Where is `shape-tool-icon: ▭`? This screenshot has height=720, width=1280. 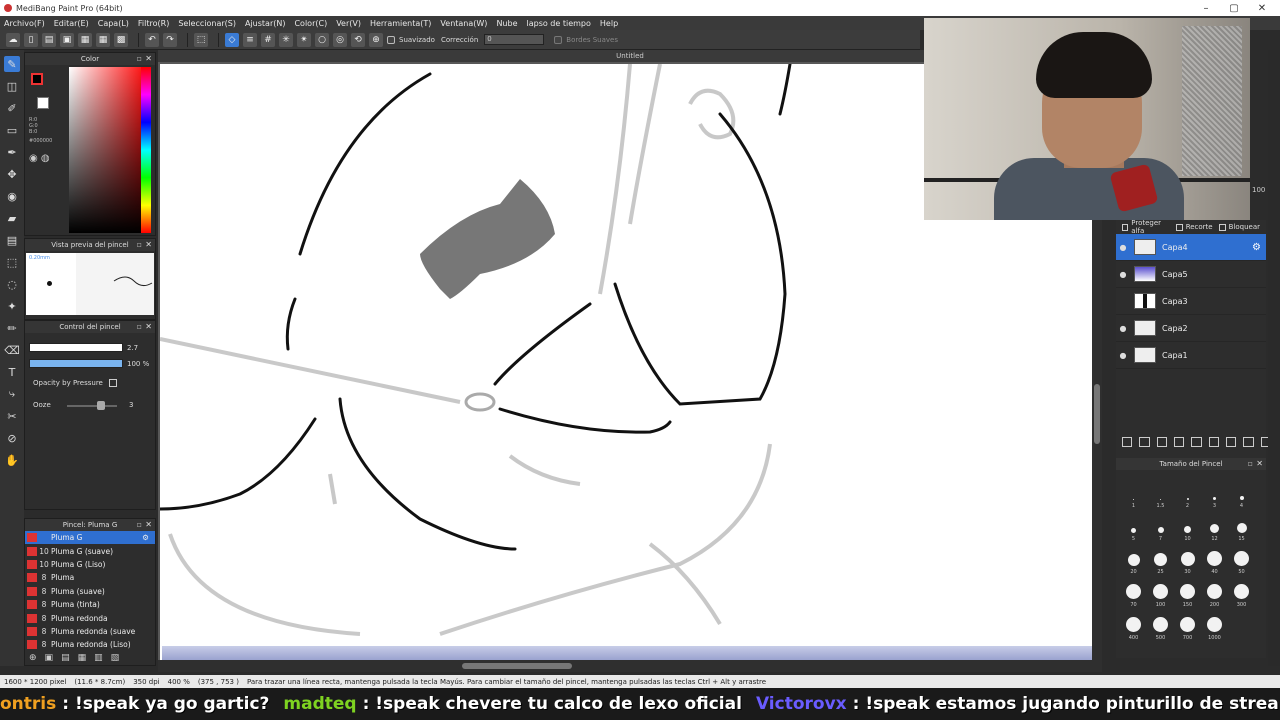
shape-tool-icon: ▭ is located at coordinates (12, 130).